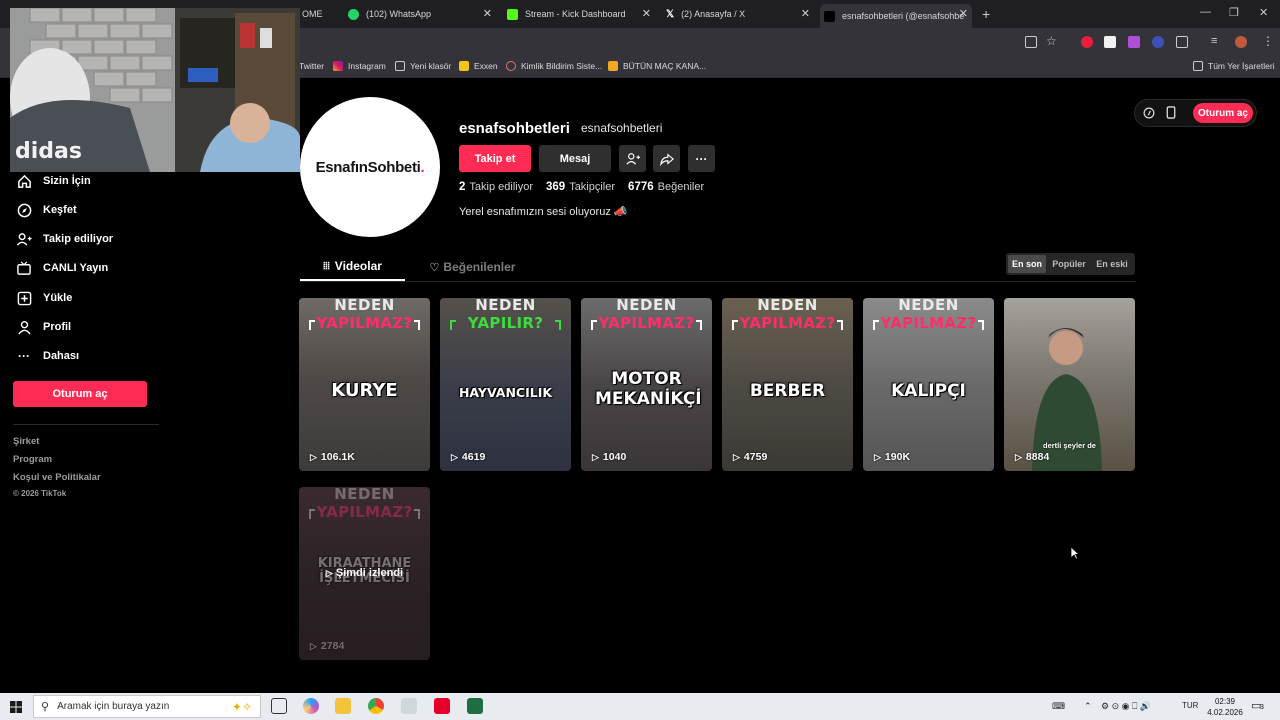 Image resolution: width=1280 pixels, height=720 pixels. I want to click on minimize-button: —, so click(1205, 12).